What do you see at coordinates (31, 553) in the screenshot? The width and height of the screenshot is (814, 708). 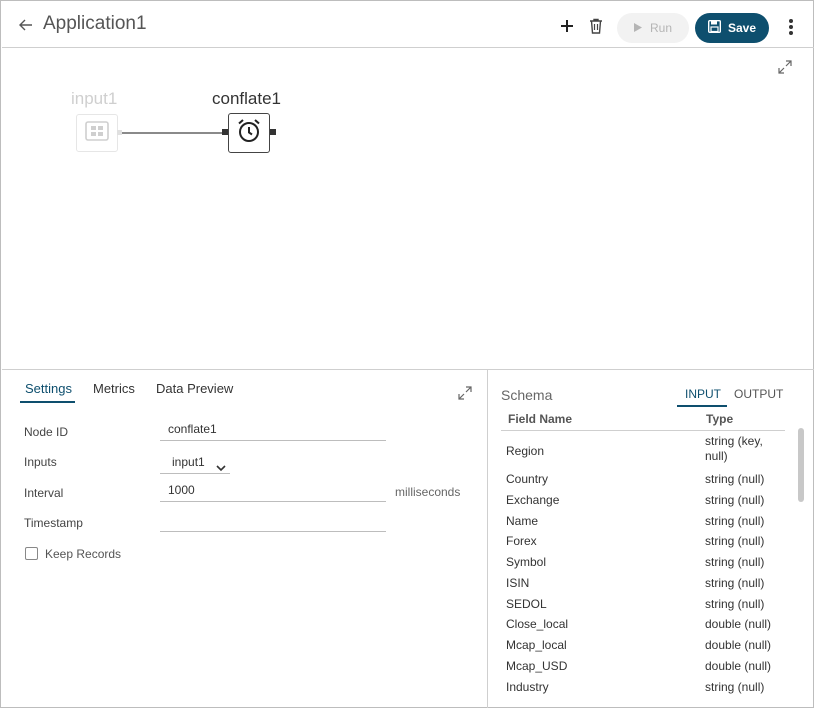 I see `keep-records-checkbox` at bounding box center [31, 553].